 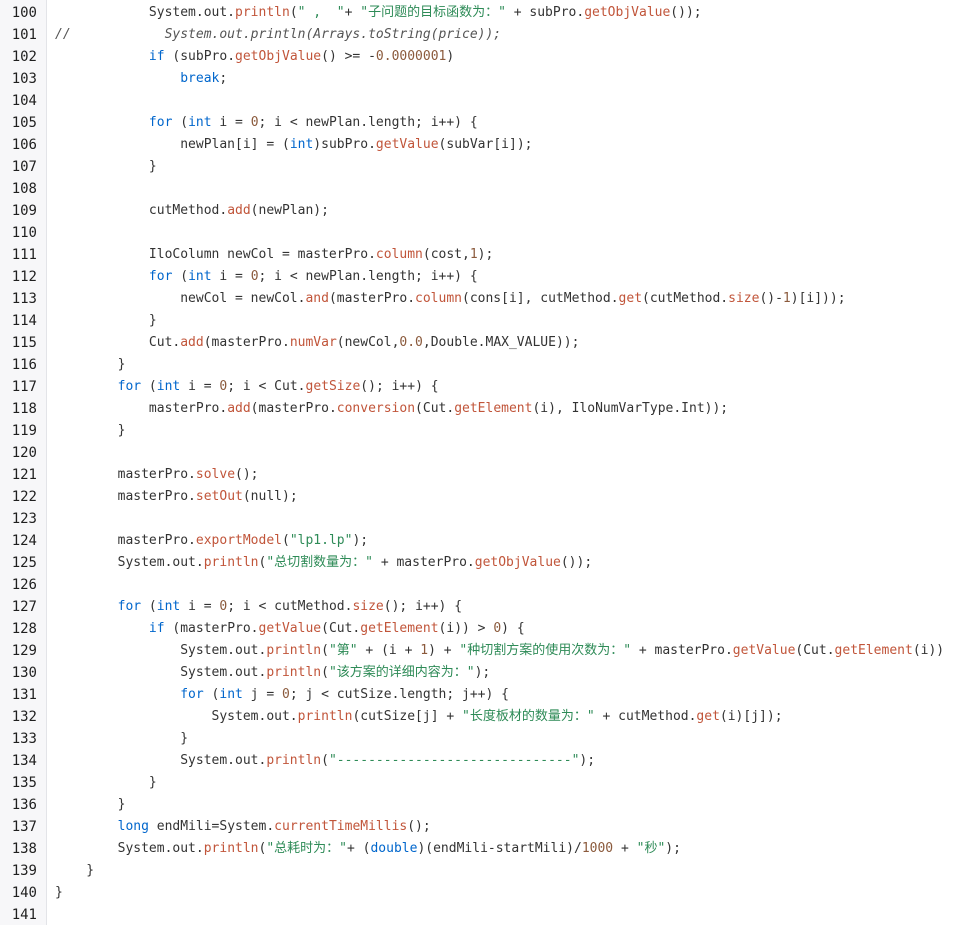 I want to click on code-line: 120, so click(x=485, y=453).